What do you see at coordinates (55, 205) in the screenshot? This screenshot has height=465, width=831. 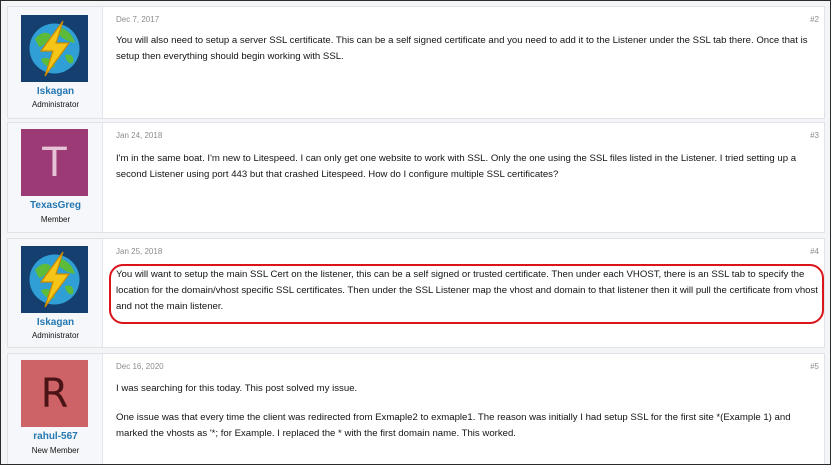 I see `username: TexasGreg` at bounding box center [55, 205].